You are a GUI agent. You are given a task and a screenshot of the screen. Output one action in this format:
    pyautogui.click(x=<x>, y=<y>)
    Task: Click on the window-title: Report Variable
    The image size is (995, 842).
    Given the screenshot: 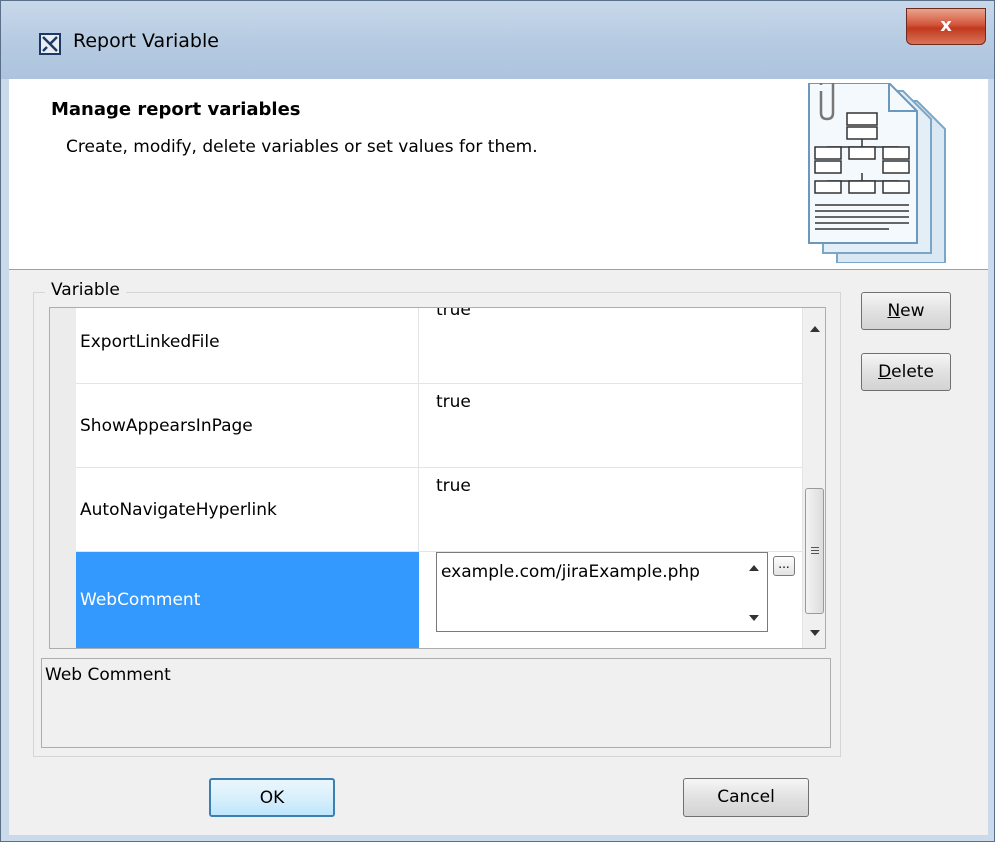 What is the action you would take?
    pyautogui.click(x=146, y=41)
    